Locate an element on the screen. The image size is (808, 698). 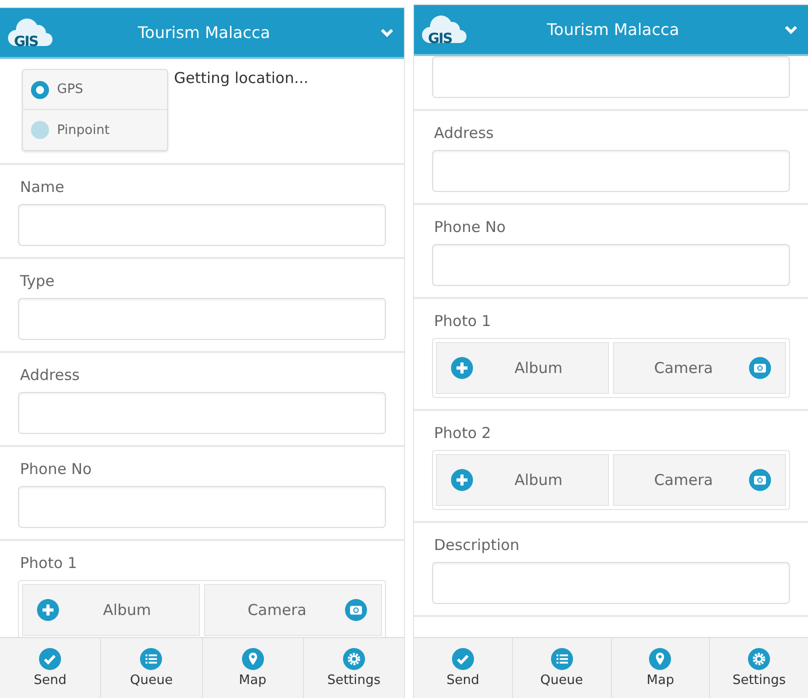
field-label: Type is located at coordinates (38, 281).